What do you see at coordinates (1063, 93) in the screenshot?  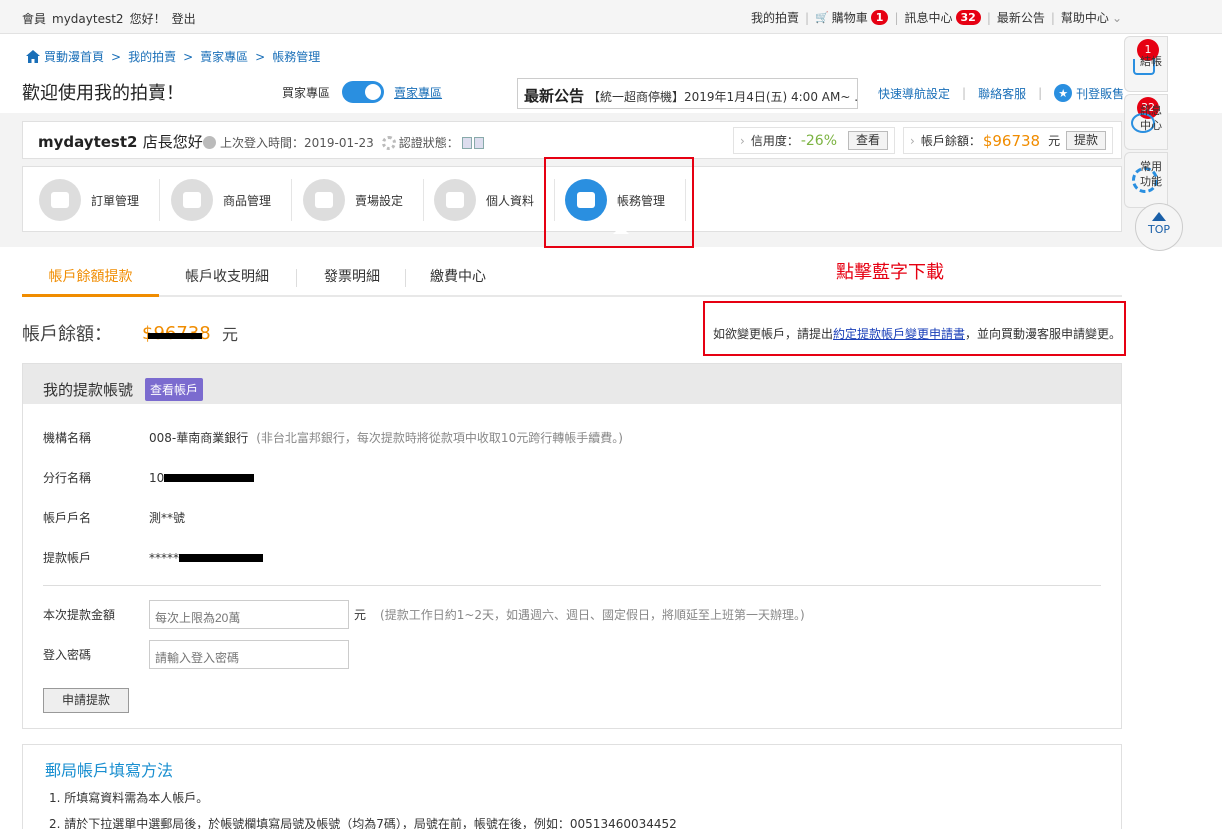 I see `star-icon: ★` at bounding box center [1063, 93].